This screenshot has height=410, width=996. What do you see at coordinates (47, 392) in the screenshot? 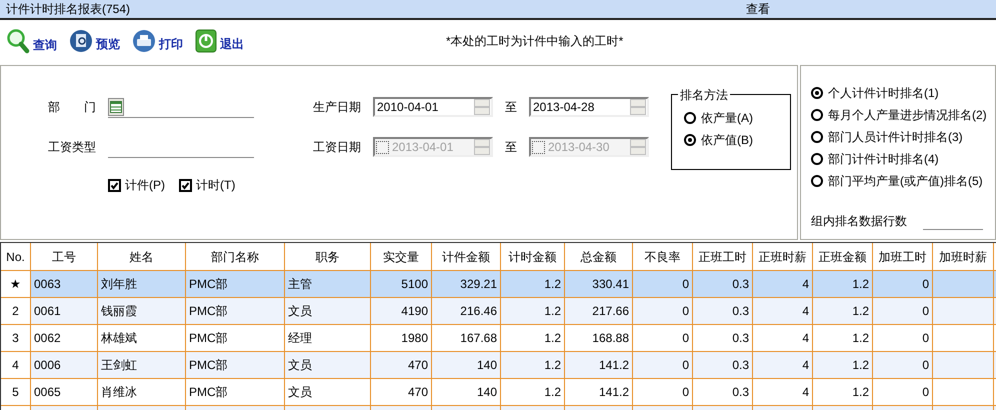
I see `table-cell-text: 0065` at bounding box center [47, 392].